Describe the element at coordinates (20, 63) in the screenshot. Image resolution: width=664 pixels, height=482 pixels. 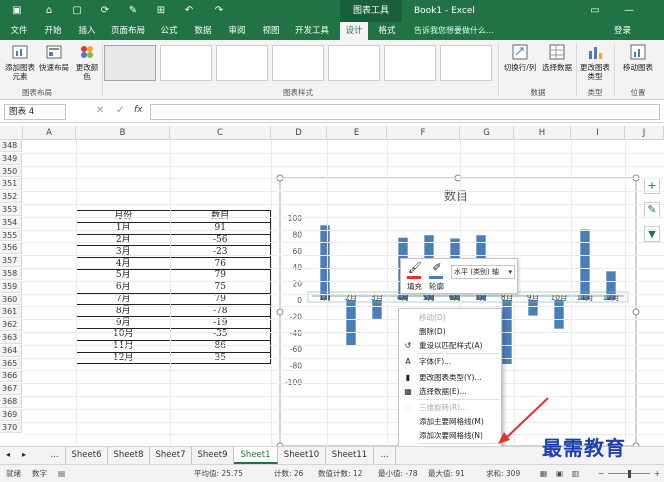
I see `add-chart-element-button: 添加图表元素` at that location.